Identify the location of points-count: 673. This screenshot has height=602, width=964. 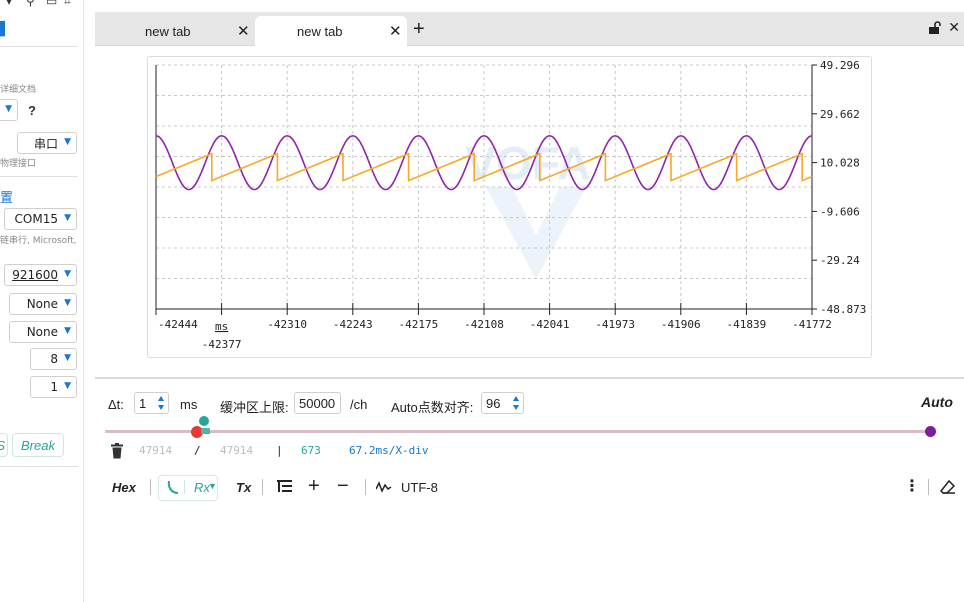
(311, 450).